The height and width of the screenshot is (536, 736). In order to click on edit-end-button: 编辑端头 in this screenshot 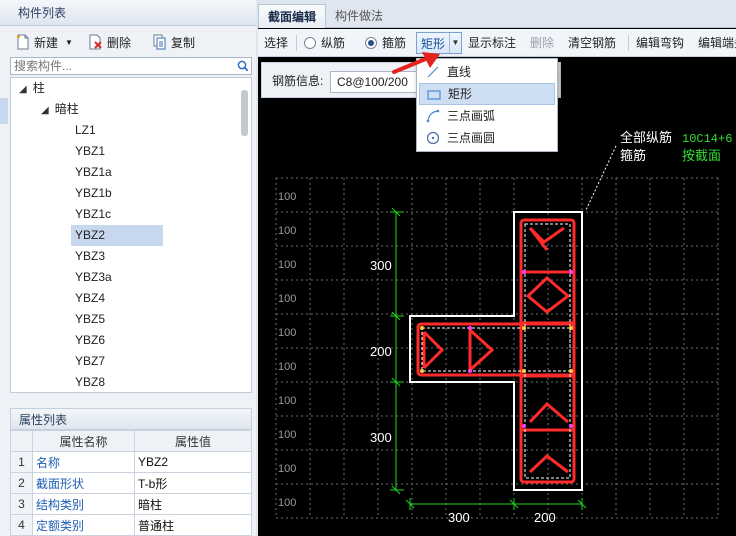, I will do `click(717, 43)`.